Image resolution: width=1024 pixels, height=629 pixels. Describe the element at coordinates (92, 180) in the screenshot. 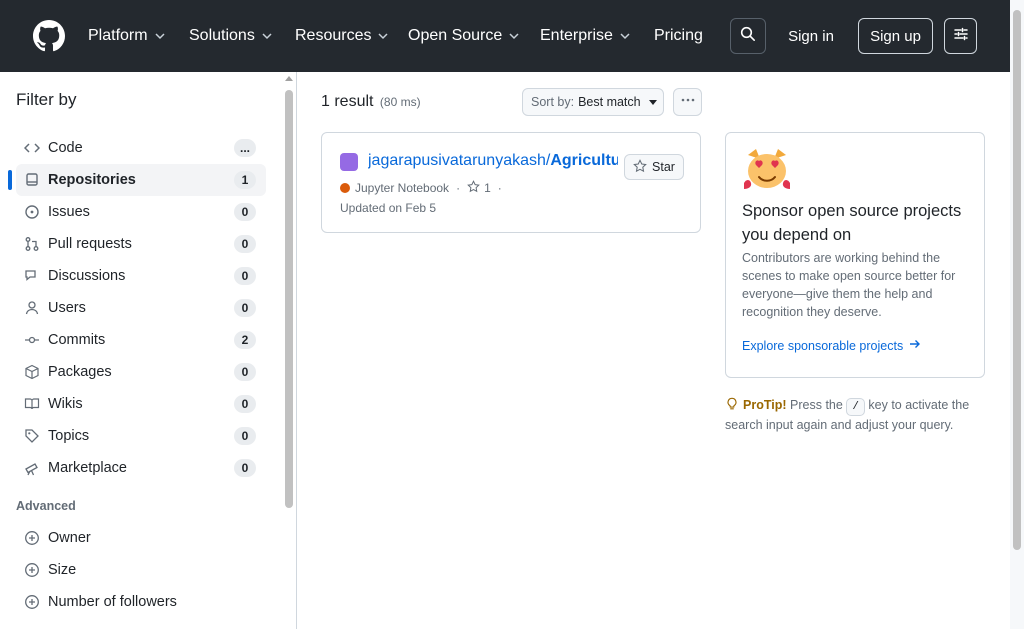

I see `filter-repositories-label: Repositories` at that location.